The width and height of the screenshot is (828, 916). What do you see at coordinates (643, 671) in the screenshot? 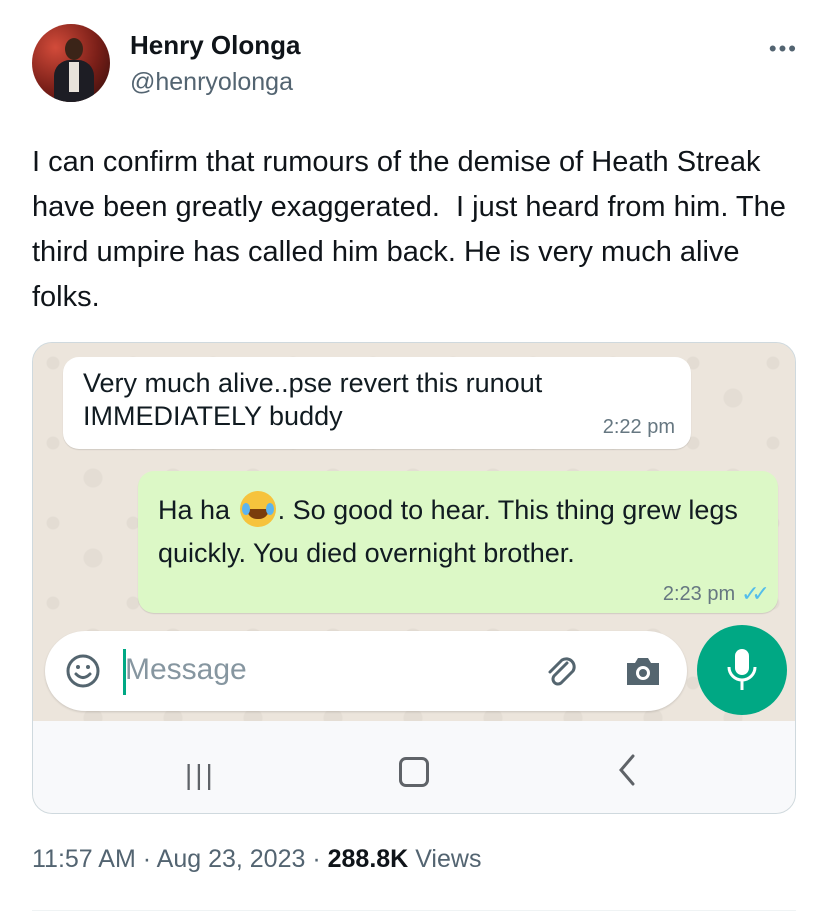
I see `camera-icon` at bounding box center [643, 671].